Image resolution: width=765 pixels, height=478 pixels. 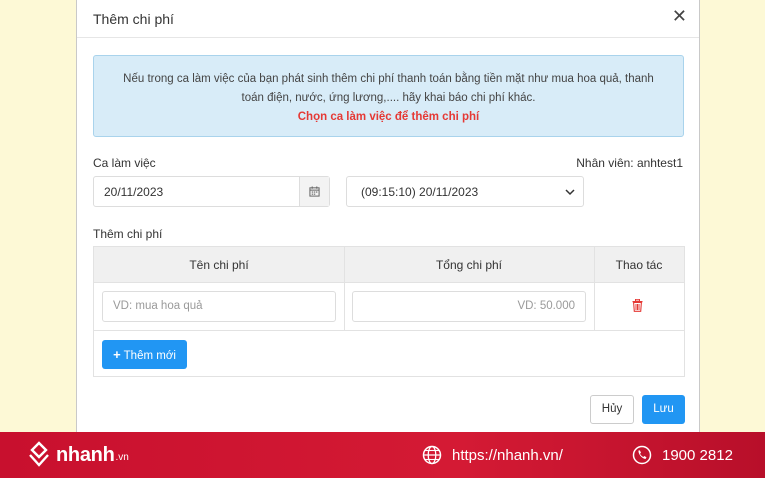 What do you see at coordinates (420, 192) in the screenshot?
I see `shift-select-value: (09:15:10) 20/11/2023` at bounding box center [420, 192].